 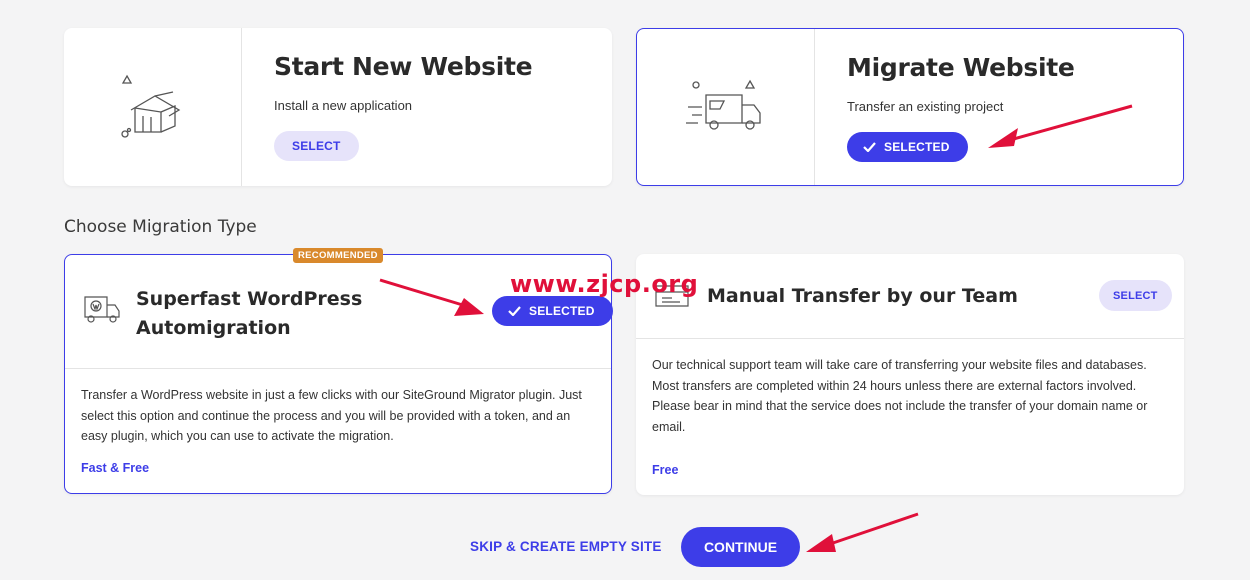 I want to click on section-title: Choose Migration Type, so click(x=160, y=227).